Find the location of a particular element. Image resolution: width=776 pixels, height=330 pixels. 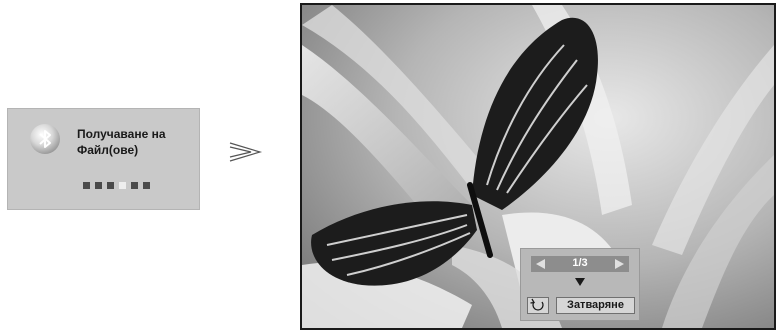

rotate-button is located at coordinates (538, 305).